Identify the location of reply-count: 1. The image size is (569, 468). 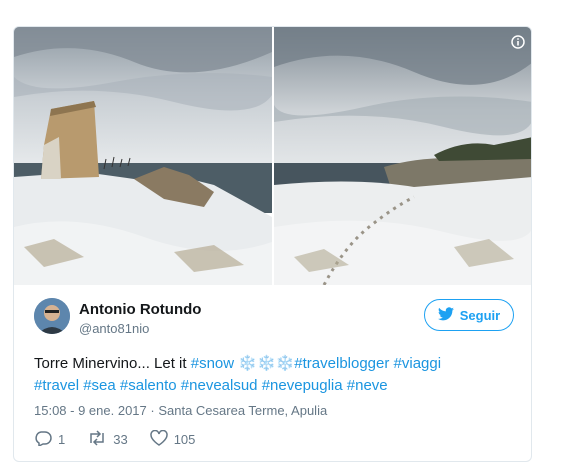
(62, 439).